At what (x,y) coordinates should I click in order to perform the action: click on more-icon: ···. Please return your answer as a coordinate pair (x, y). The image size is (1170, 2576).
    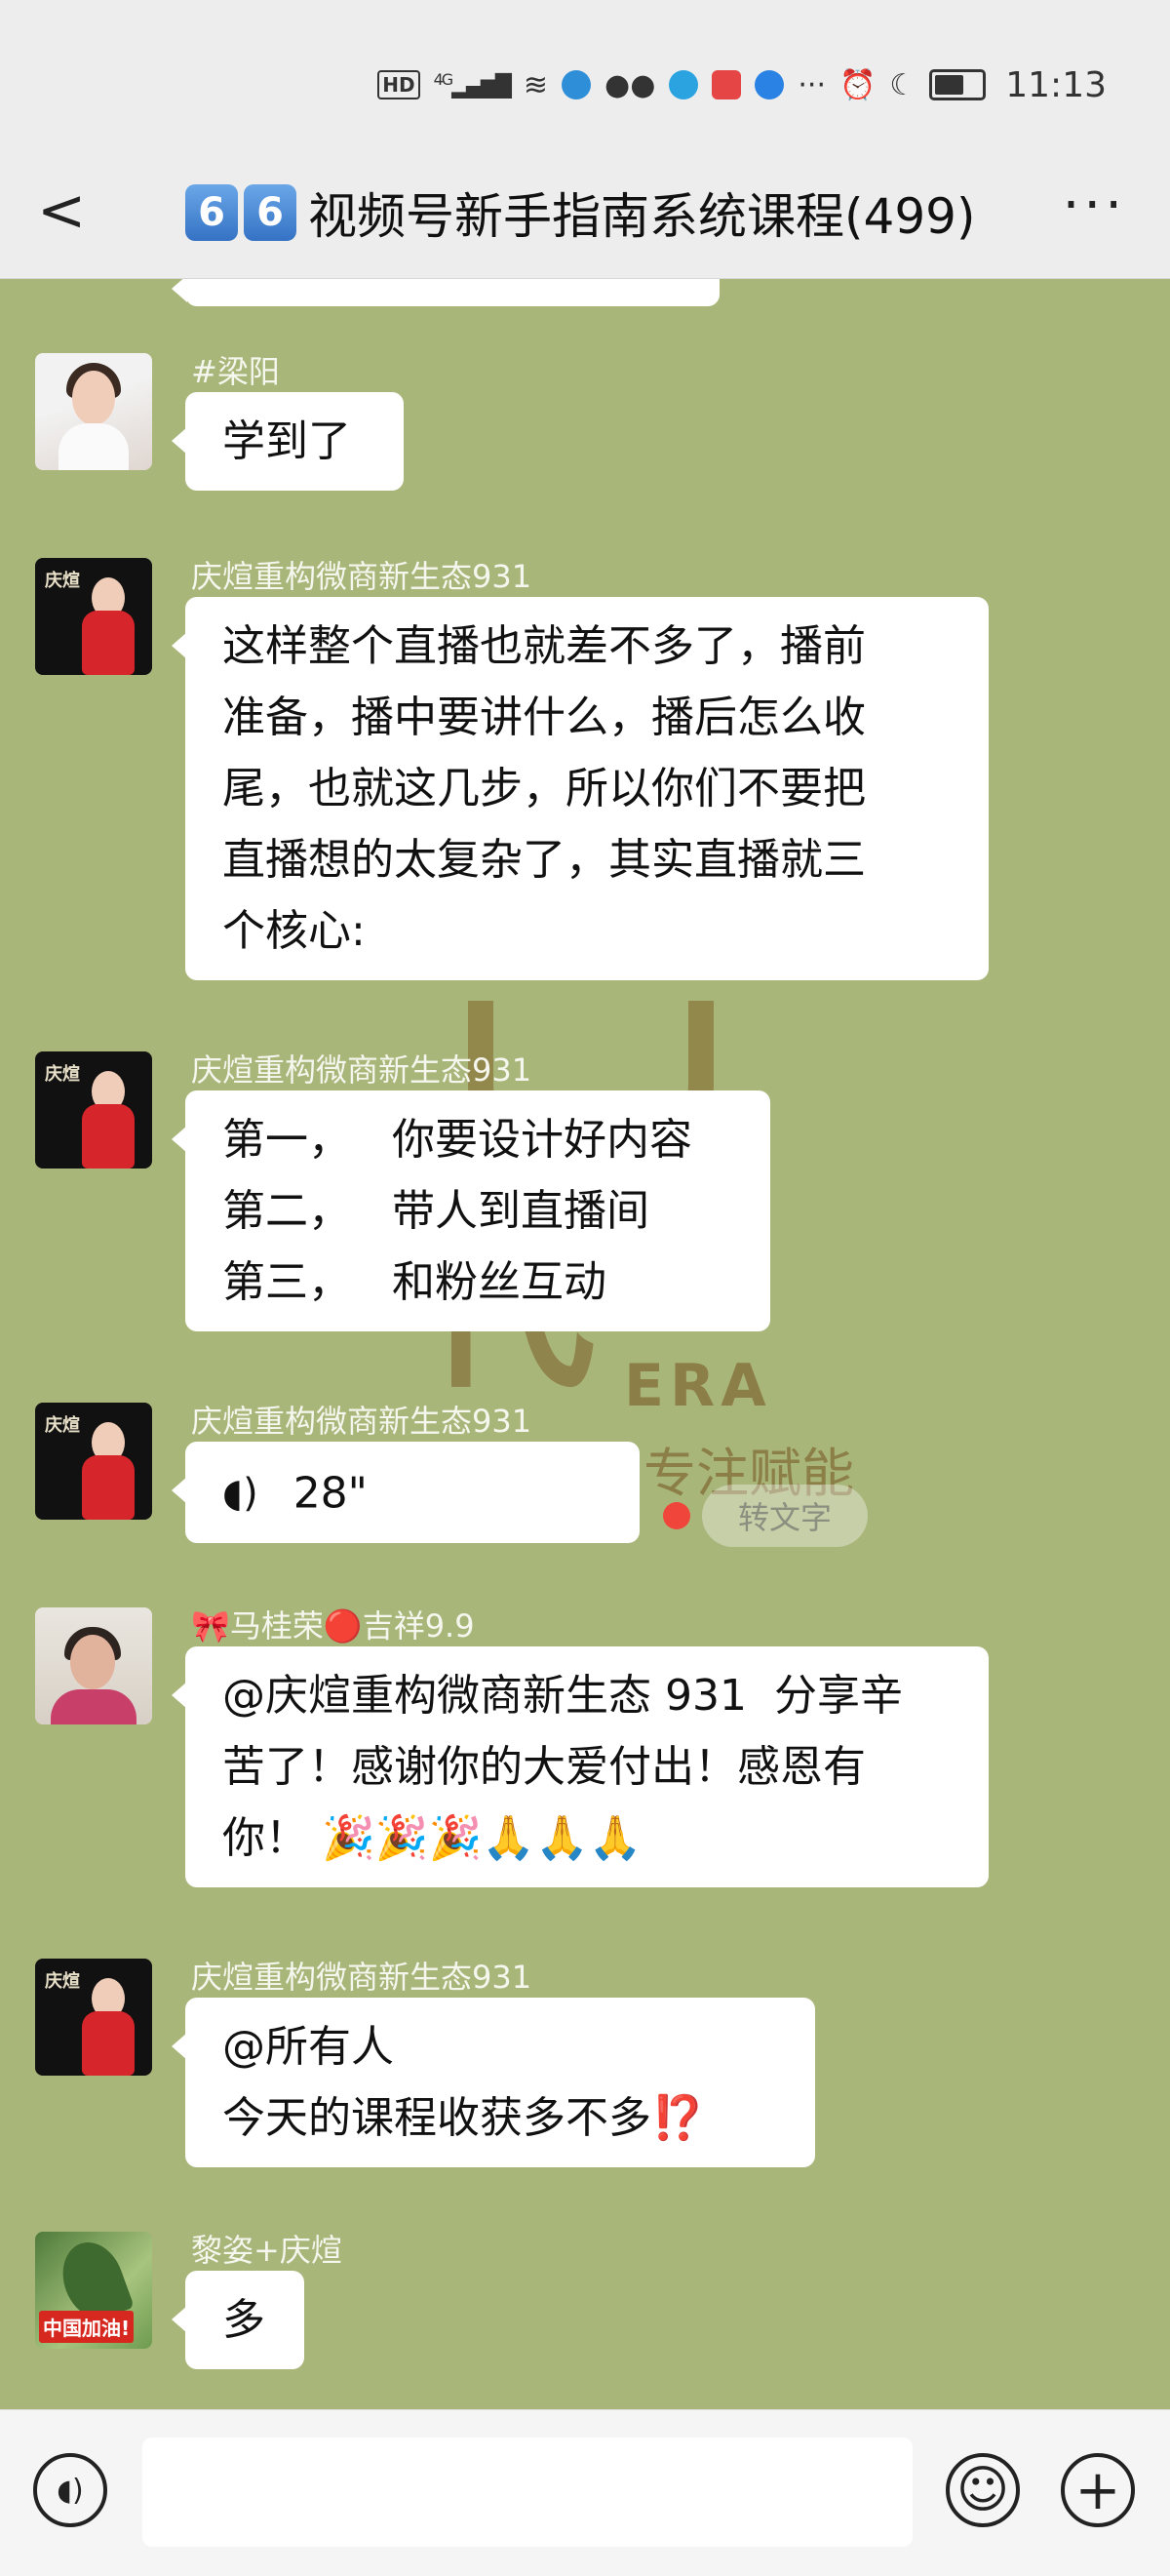
    Looking at the image, I should click on (812, 84).